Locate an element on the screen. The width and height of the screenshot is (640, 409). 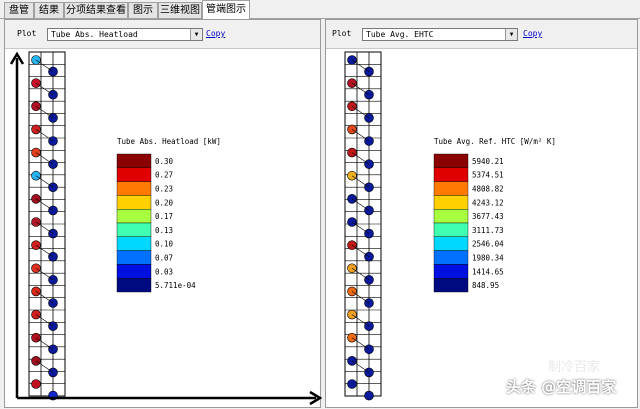
tab-bar: 盘管 结果 分项结果查看 图示 三维视图 管端图示 is located at coordinates (320, 9).